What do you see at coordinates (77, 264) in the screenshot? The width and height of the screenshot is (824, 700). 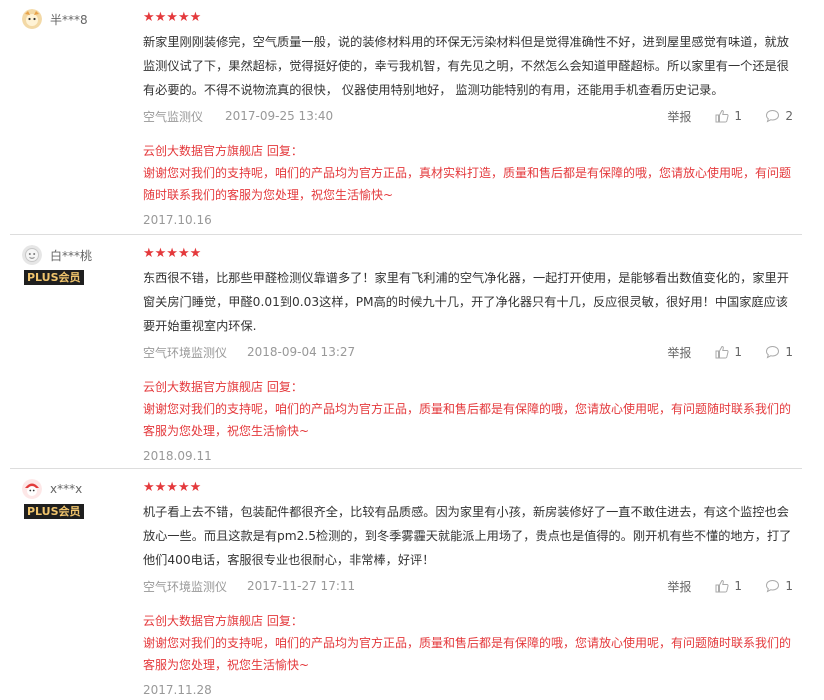 I see `review-user: 白***桃 PLUS会员` at bounding box center [77, 264].